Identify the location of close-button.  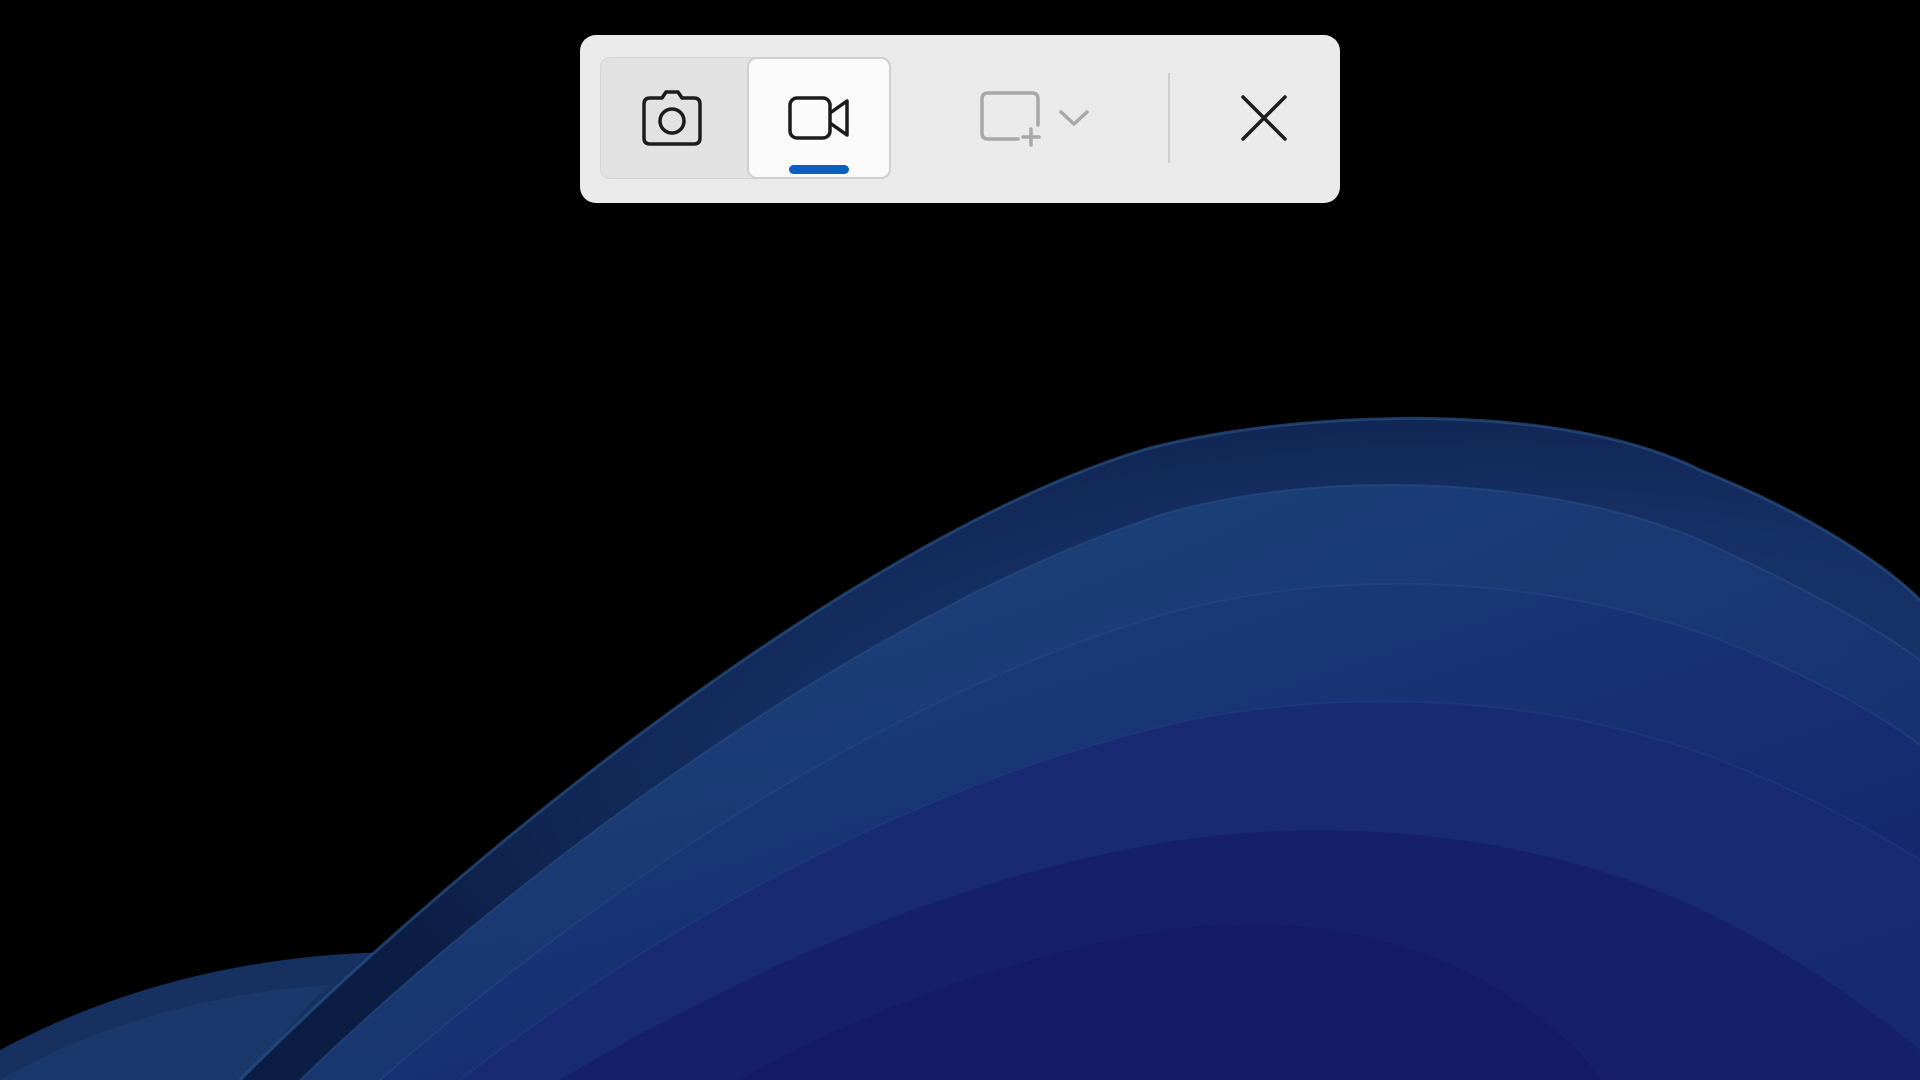
(1264, 118).